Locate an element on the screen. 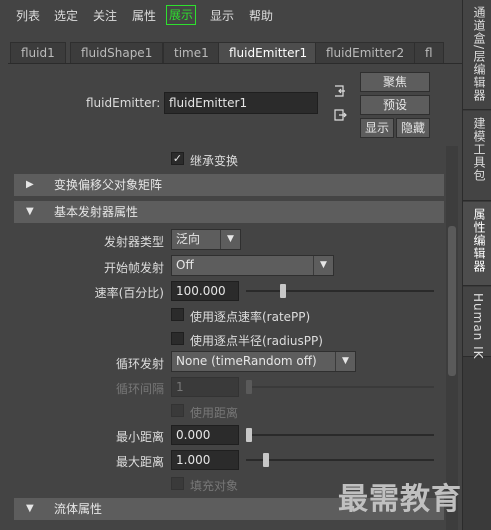  cycle-interval-label: 循环间隔 is located at coordinates (139, 389).